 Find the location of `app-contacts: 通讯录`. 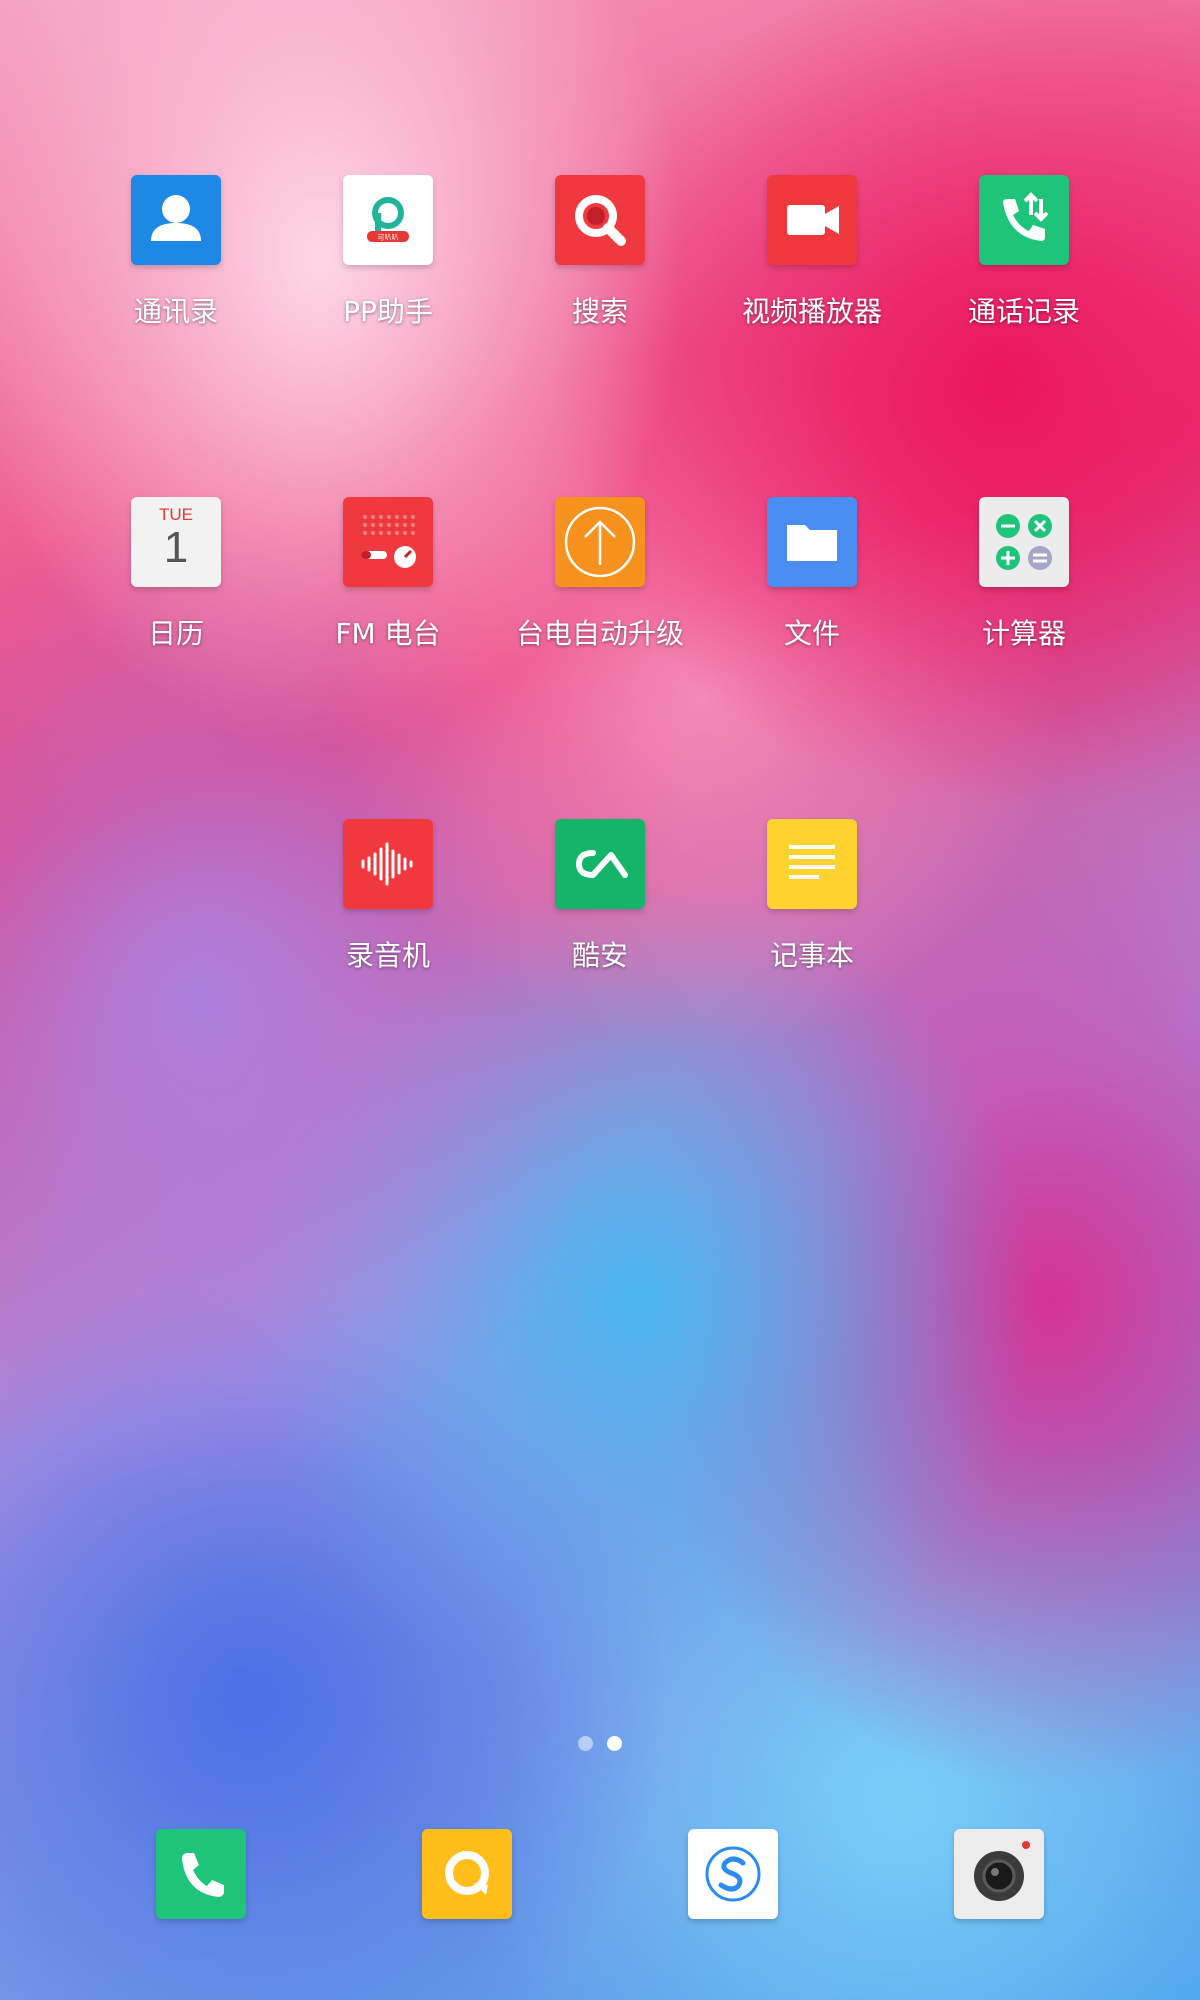

app-contacts: 通讯录 is located at coordinates (176, 275).